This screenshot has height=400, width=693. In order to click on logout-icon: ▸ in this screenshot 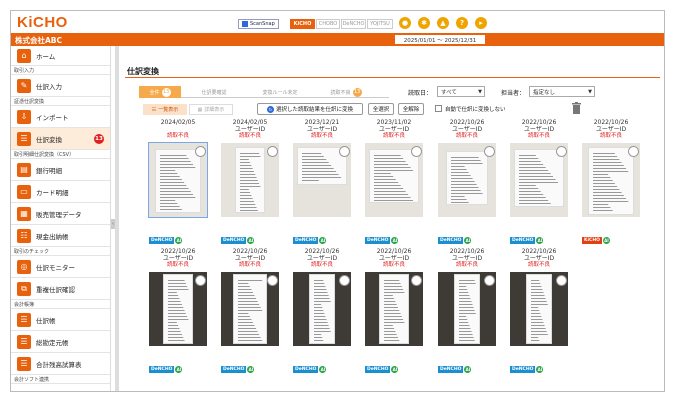, I will do `click(481, 23)`.